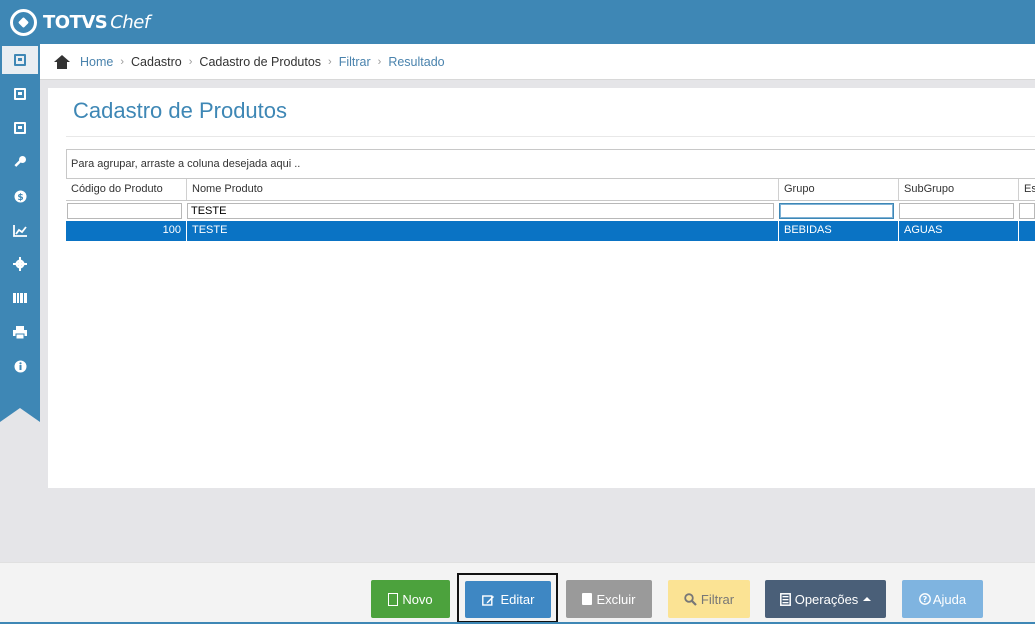 This screenshot has width=1035, height=624. I want to click on sidebar-collapse-toggle, so click(20, 415).